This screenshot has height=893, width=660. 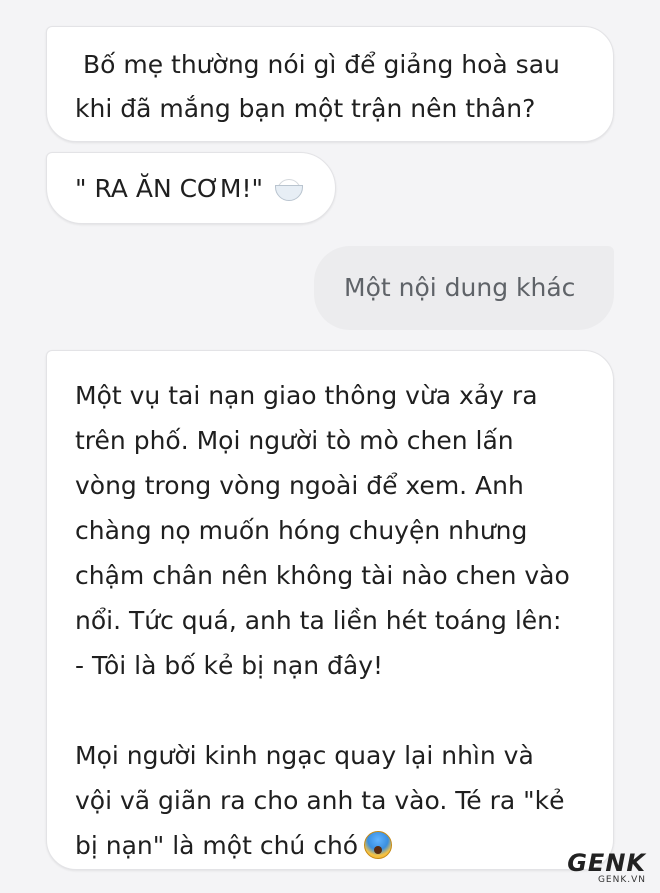 I want to click on suggestion-text: Một nội dung khác, so click(x=460, y=287).